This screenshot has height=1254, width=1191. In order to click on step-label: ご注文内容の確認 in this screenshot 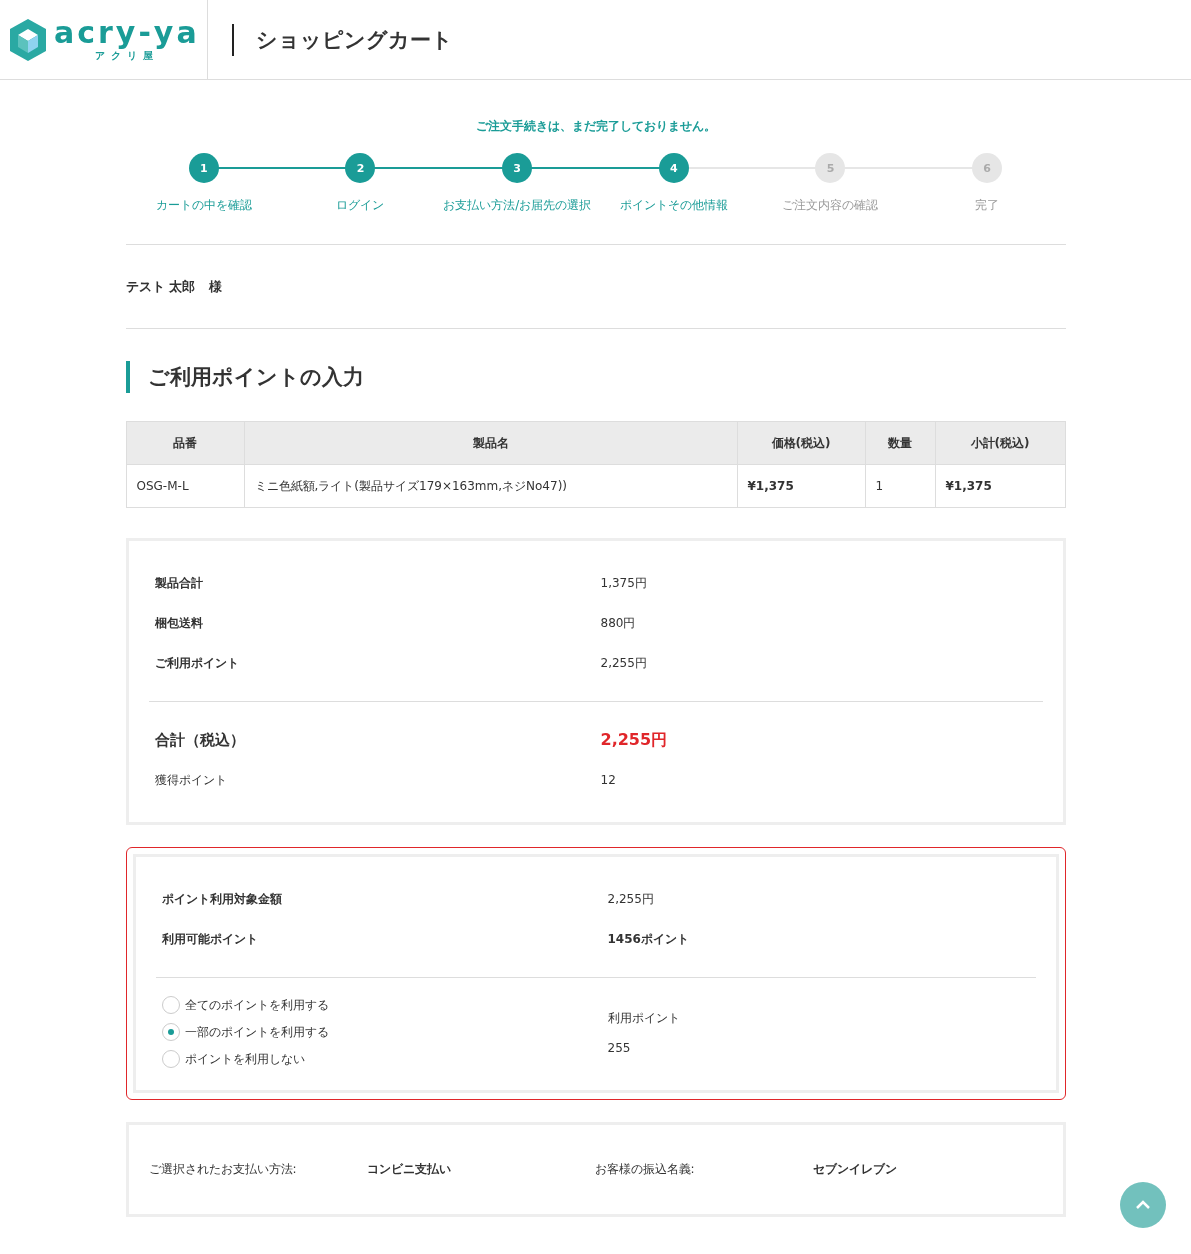, I will do `click(830, 205)`.